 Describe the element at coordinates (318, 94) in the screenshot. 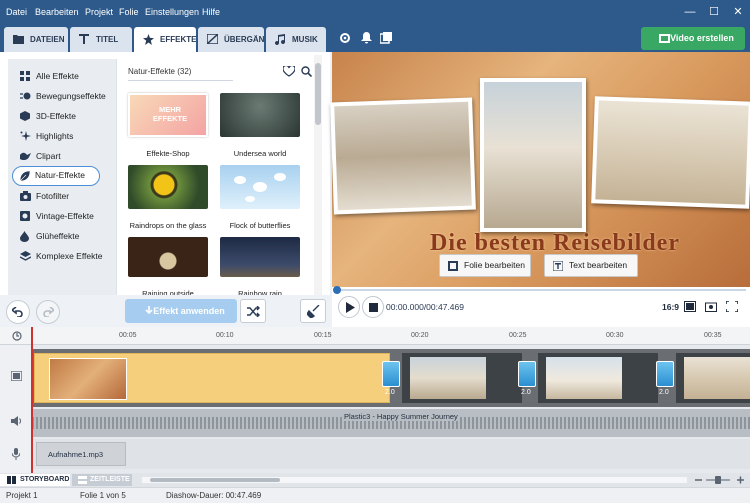

I see `scrollbar-thumb` at that location.